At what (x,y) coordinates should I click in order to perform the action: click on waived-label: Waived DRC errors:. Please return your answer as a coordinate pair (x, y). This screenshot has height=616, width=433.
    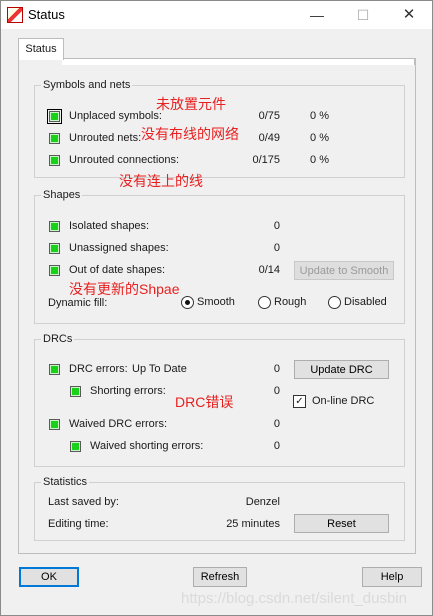
    Looking at the image, I should click on (118, 424).